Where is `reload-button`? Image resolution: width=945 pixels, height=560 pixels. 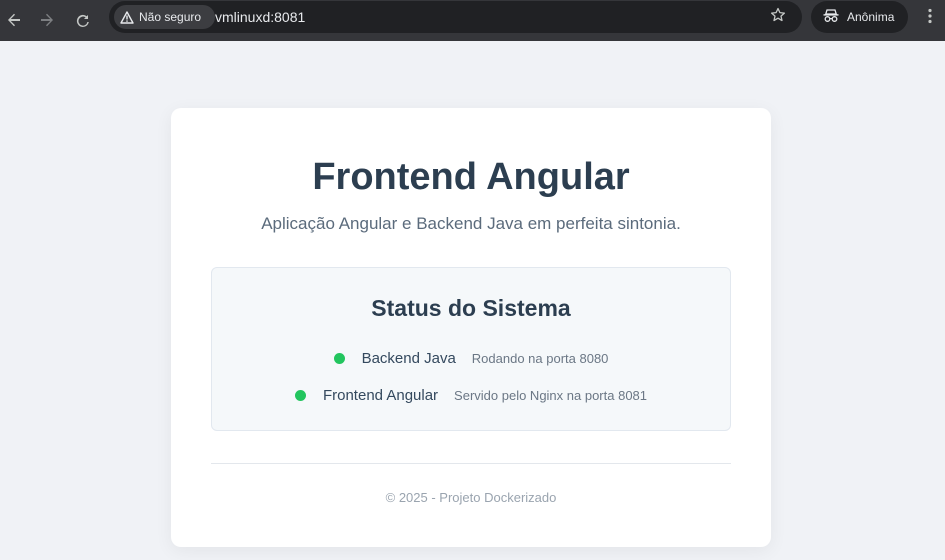
reload-button is located at coordinates (83, 20).